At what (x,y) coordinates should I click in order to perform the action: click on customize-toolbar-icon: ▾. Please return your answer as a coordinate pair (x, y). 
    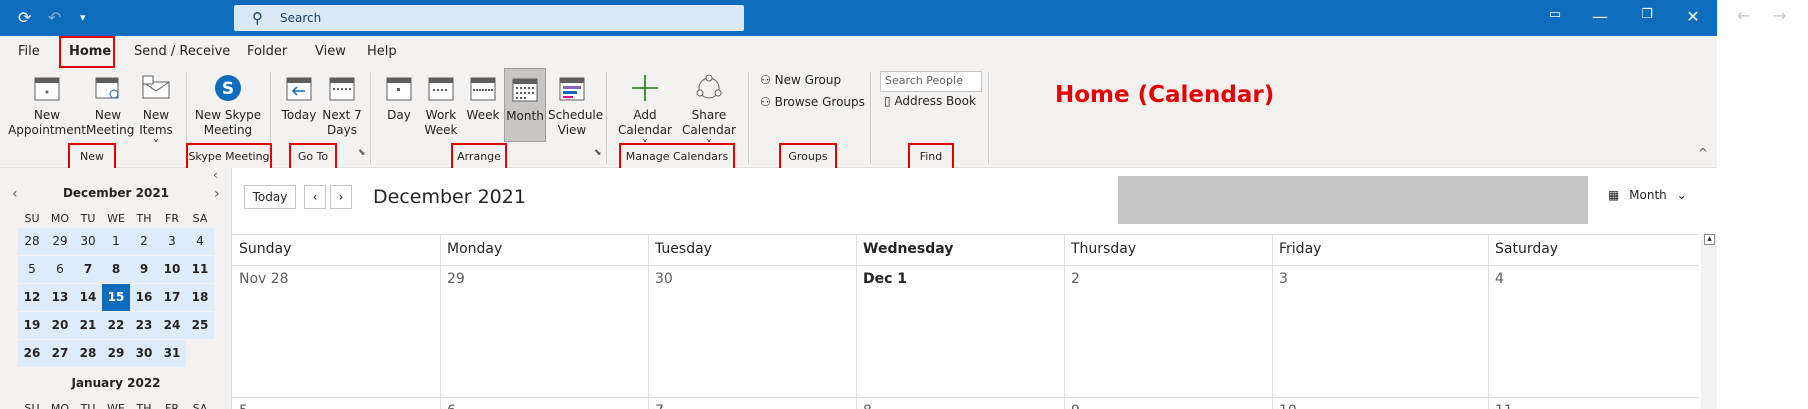
    Looking at the image, I should click on (83, 18).